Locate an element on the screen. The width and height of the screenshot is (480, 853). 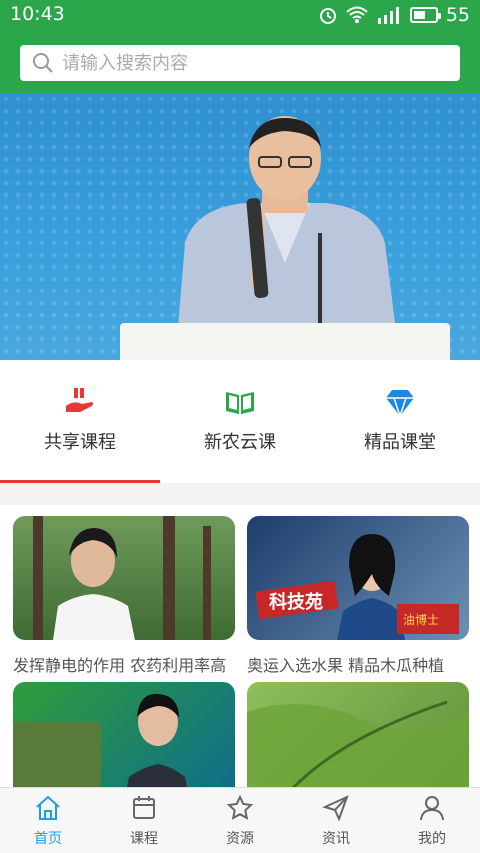
home-icon is located at coordinates (48, 807).